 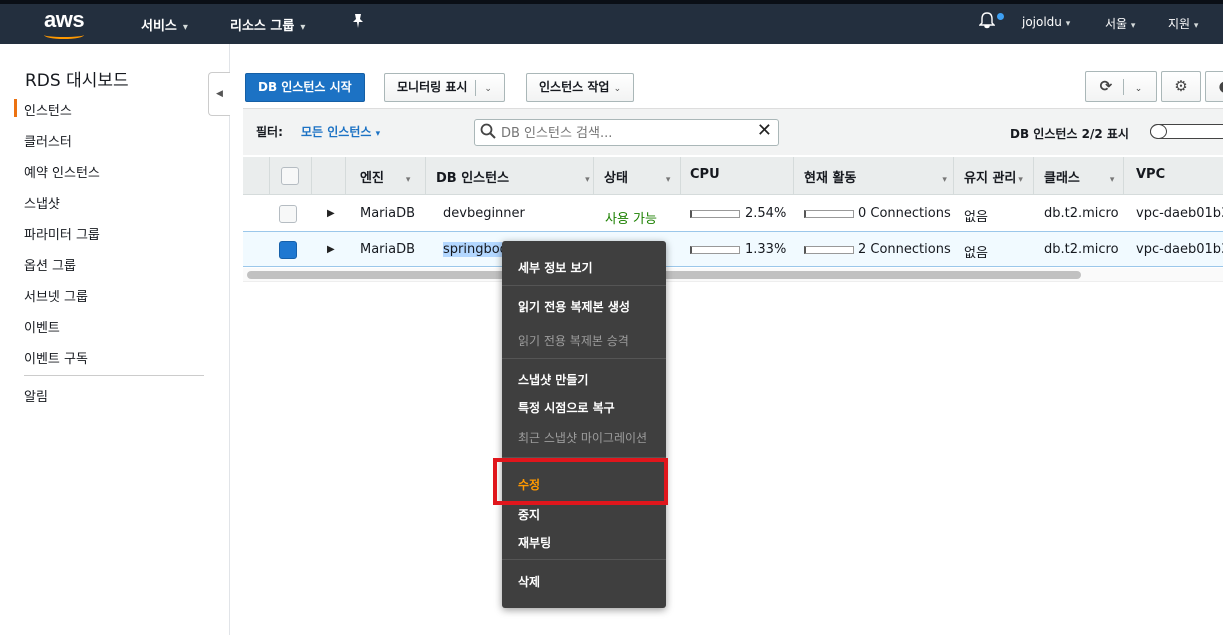 What do you see at coordinates (875, 176) in the screenshot?
I see `column-header-current-activity: 현재 활동 ▾` at bounding box center [875, 176].